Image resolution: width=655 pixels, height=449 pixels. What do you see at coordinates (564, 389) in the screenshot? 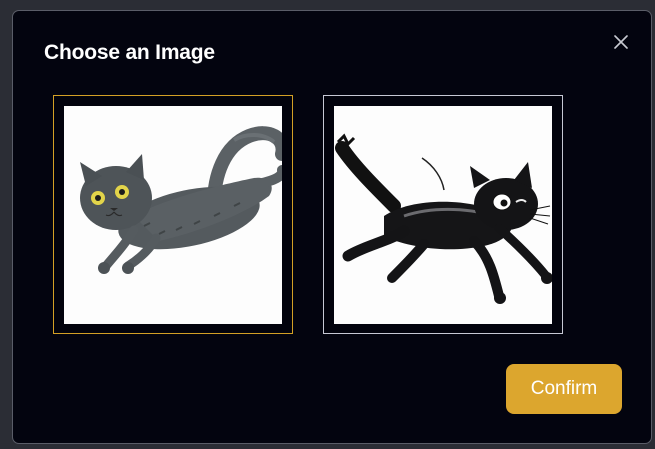
I see `confirm-button: Confirm` at bounding box center [564, 389].